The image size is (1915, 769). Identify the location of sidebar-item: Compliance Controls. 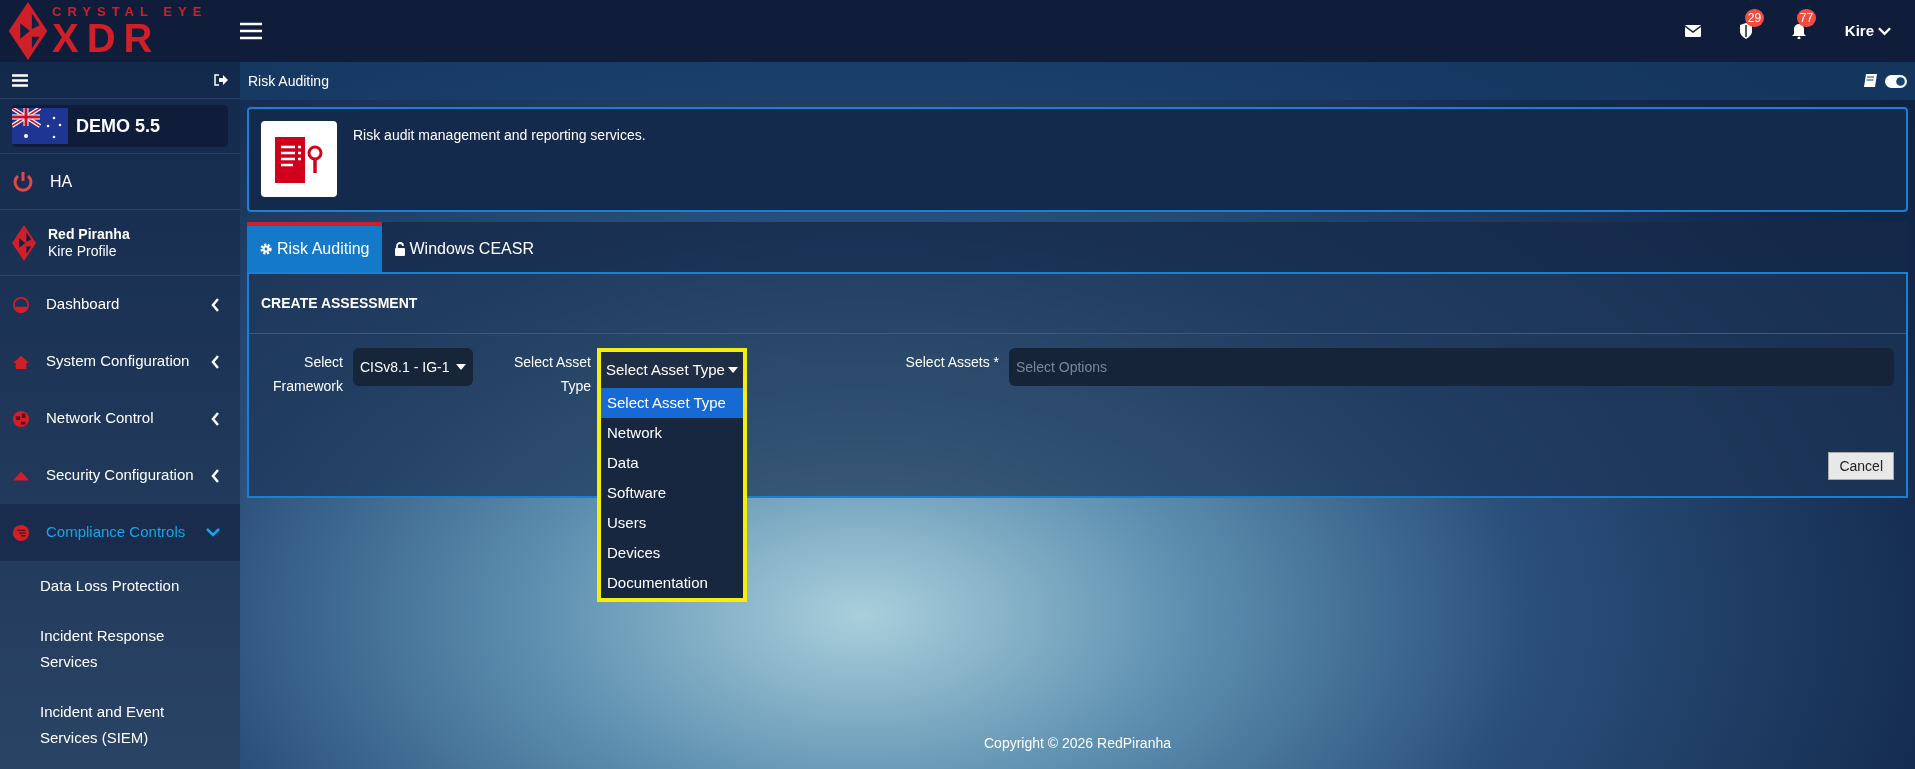
(120, 532).